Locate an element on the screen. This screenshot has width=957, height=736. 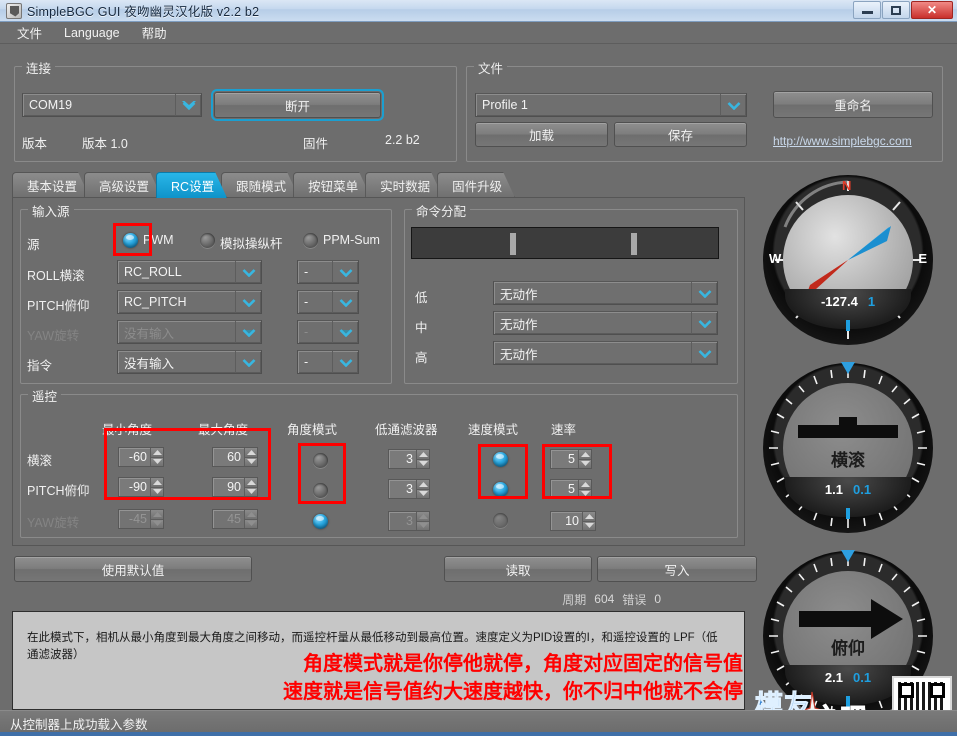
pitch-input-select: RC_PITCH is located at coordinates (189, 302).